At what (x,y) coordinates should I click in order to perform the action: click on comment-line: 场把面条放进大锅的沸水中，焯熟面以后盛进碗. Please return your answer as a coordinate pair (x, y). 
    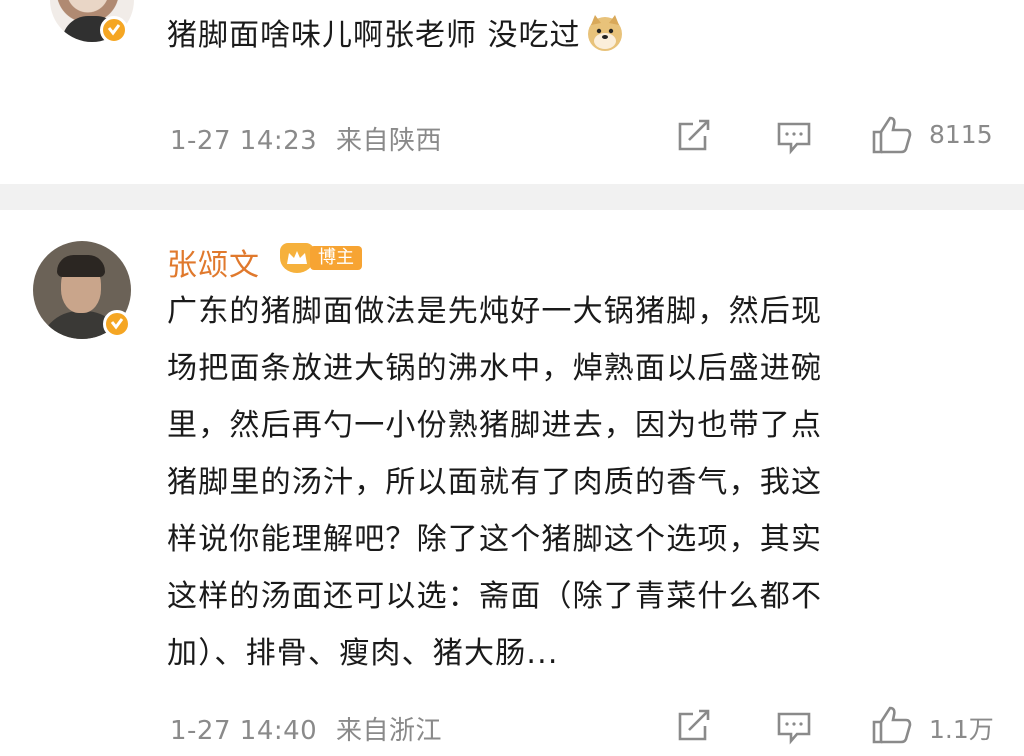
    Looking at the image, I should click on (495, 368).